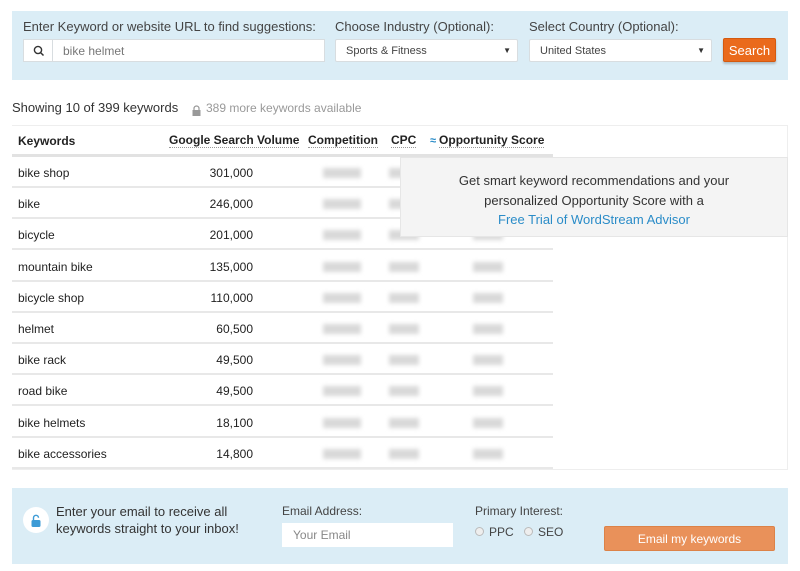  I want to click on volume-cell: 110,000, so click(232, 297).